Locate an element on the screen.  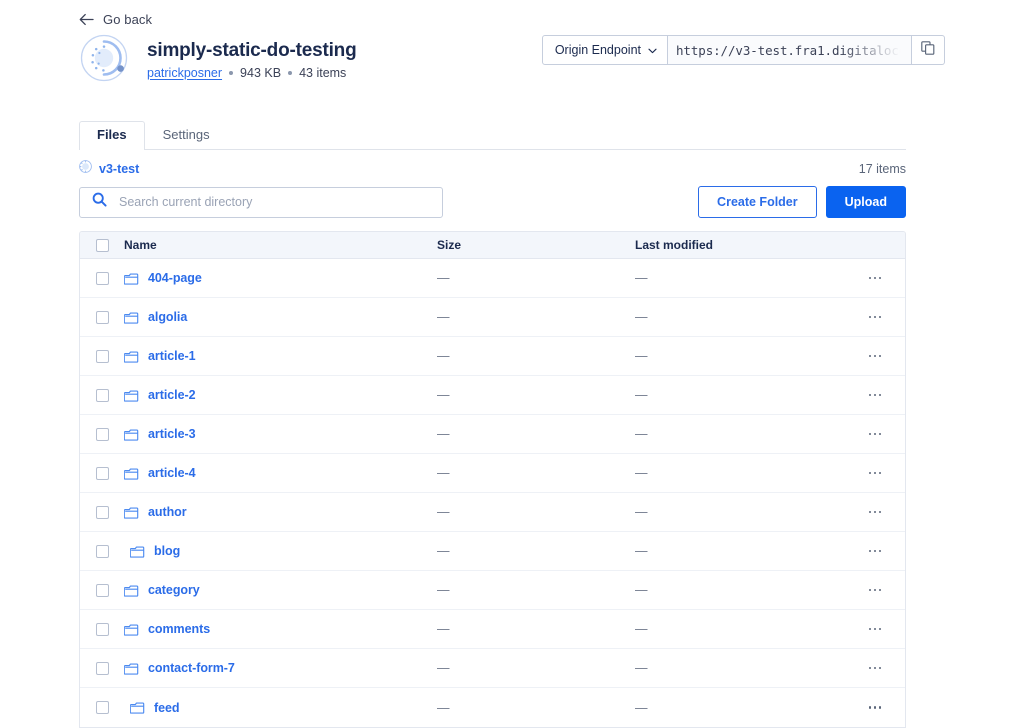
go-back-label: Go back is located at coordinates (128, 19).